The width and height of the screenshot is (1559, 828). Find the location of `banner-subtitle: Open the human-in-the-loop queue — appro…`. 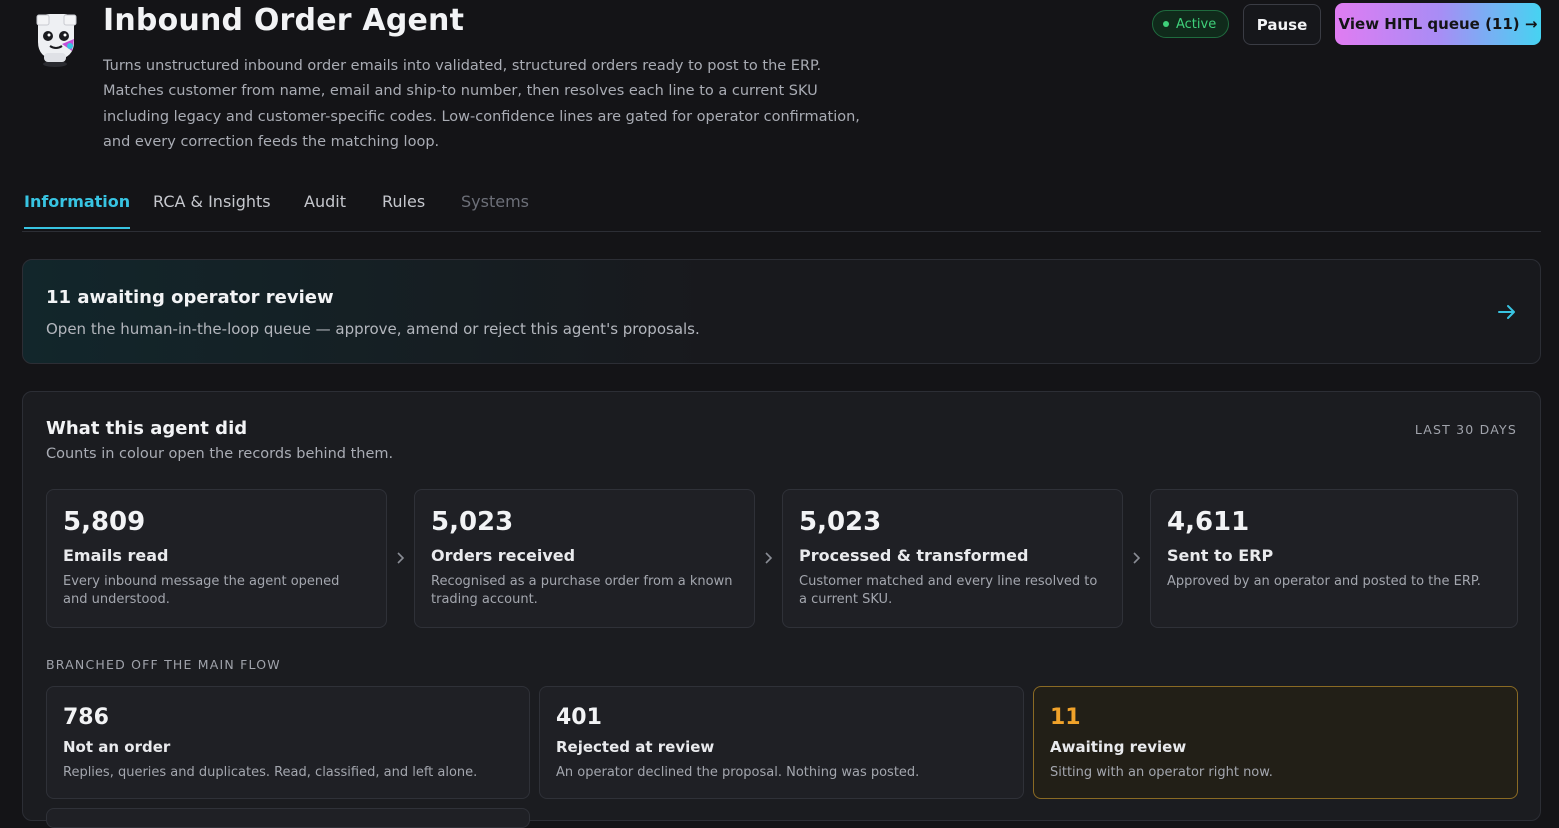

banner-subtitle: Open the human-in-the-loop queue — appro… is located at coordinates (373, 329).